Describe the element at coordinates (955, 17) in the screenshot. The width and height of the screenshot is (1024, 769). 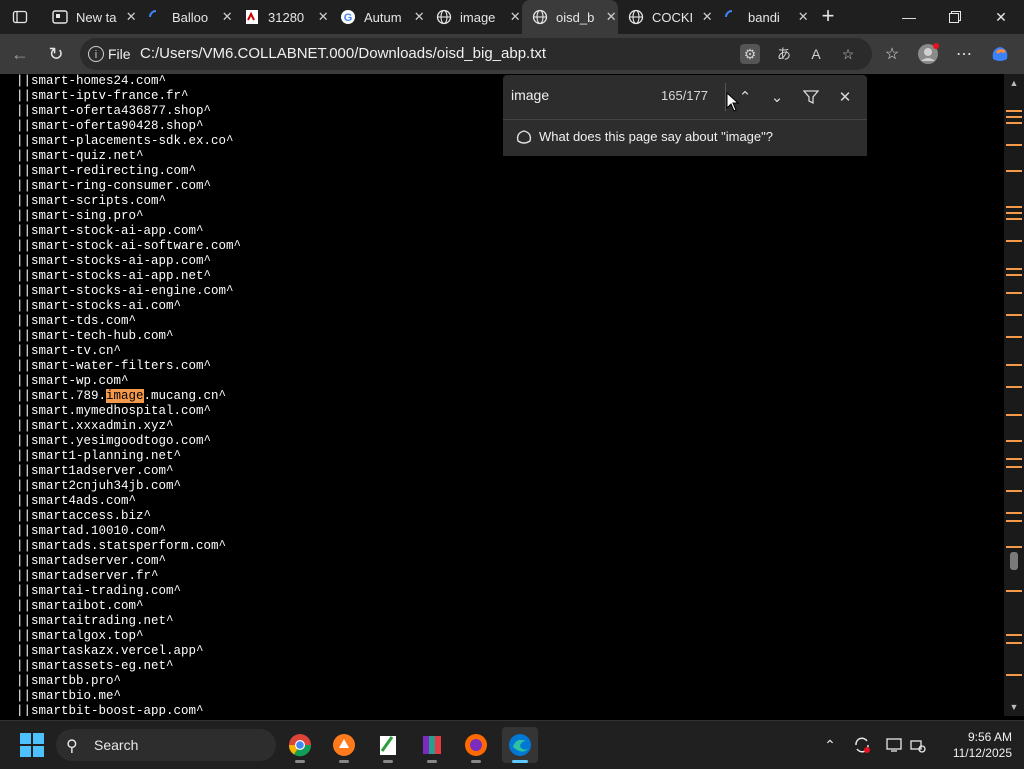
I see `restore-button` at that location.